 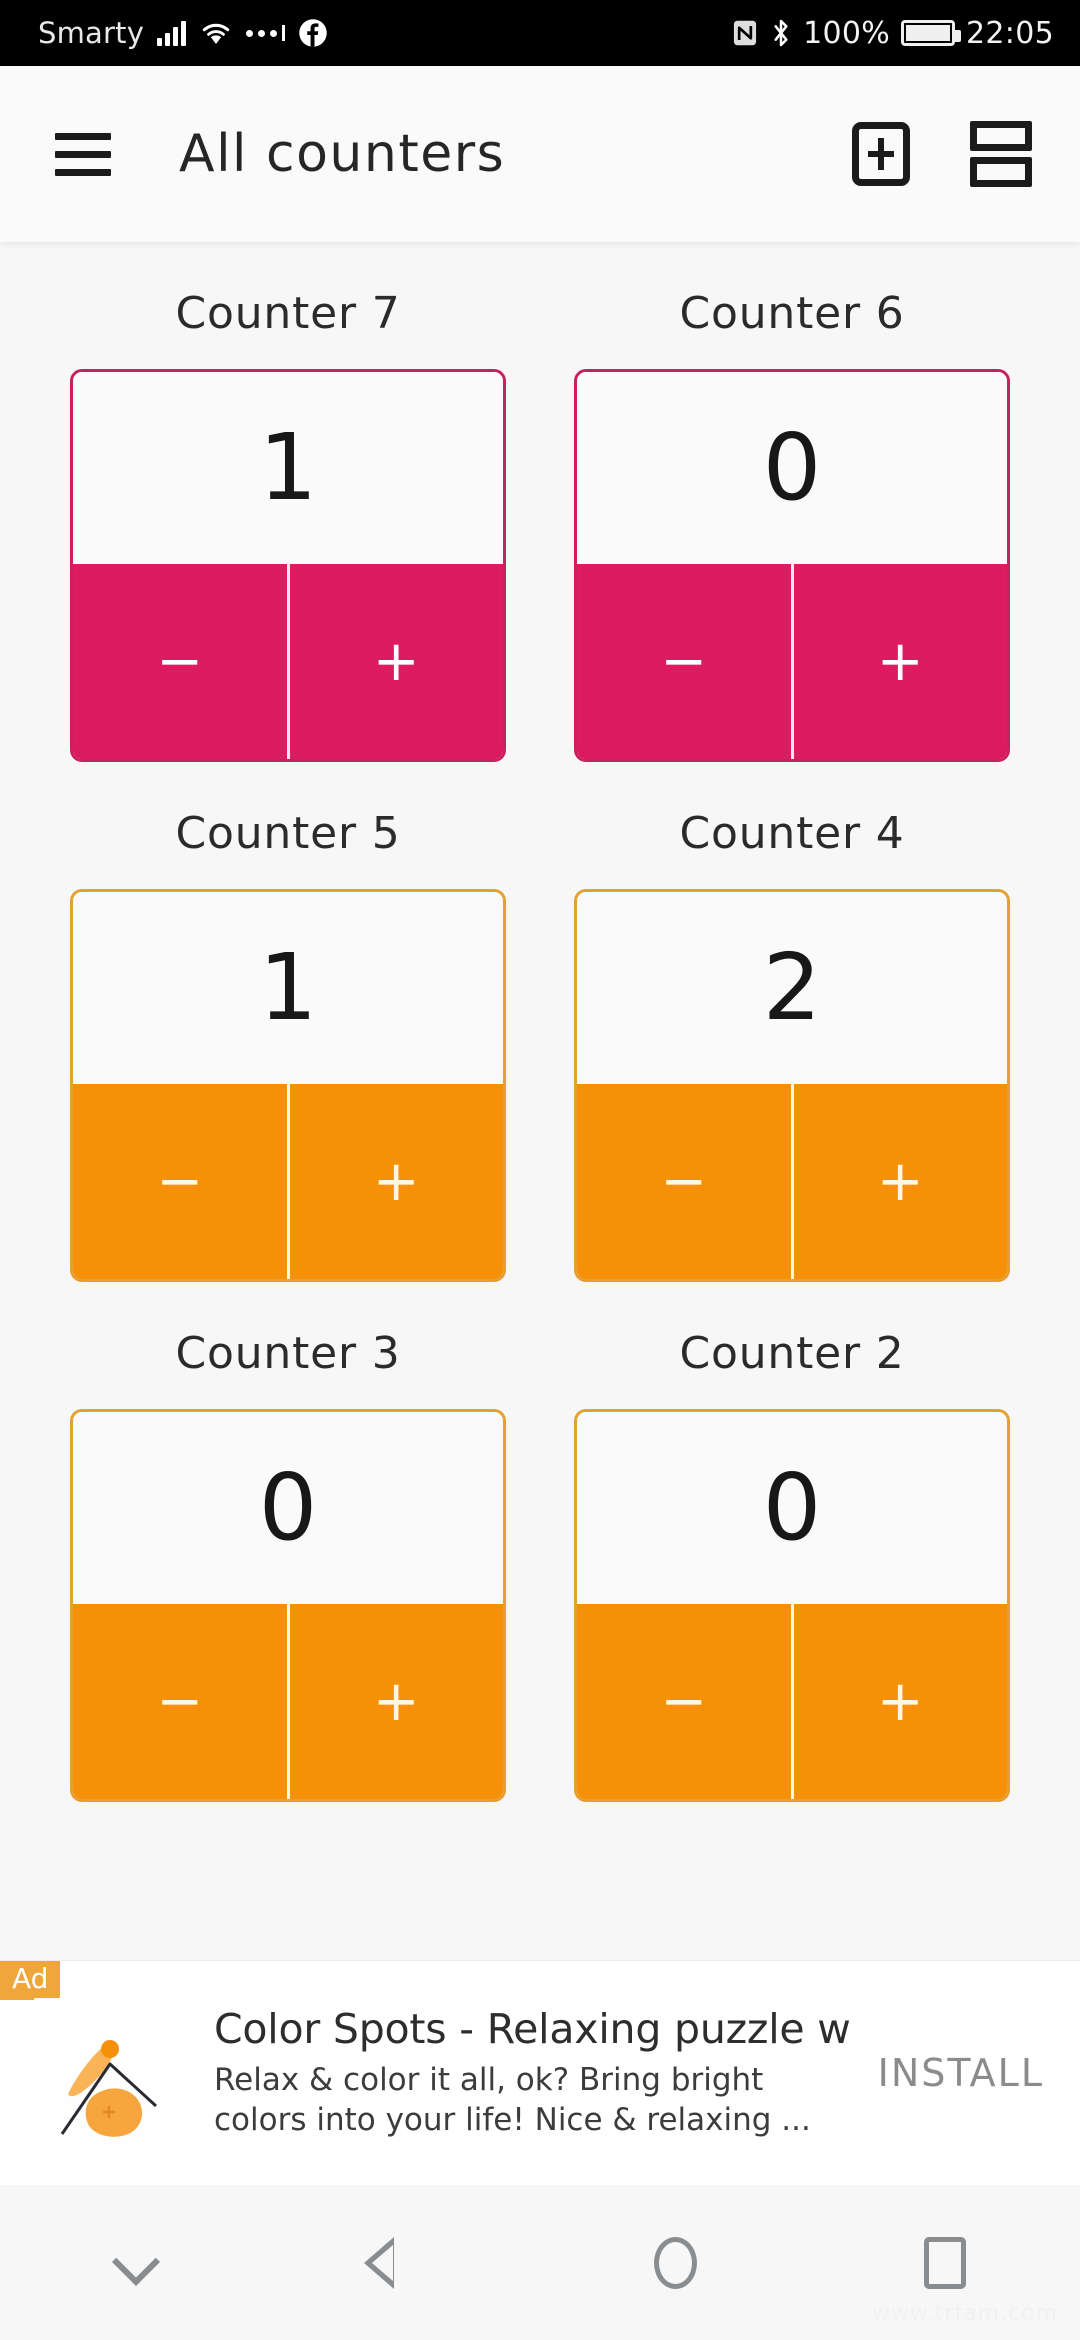 What do you see at coordinates (83, 154) in the screenshot?
I see `hamburger-menu-icon` at bounding box center [83, 154].